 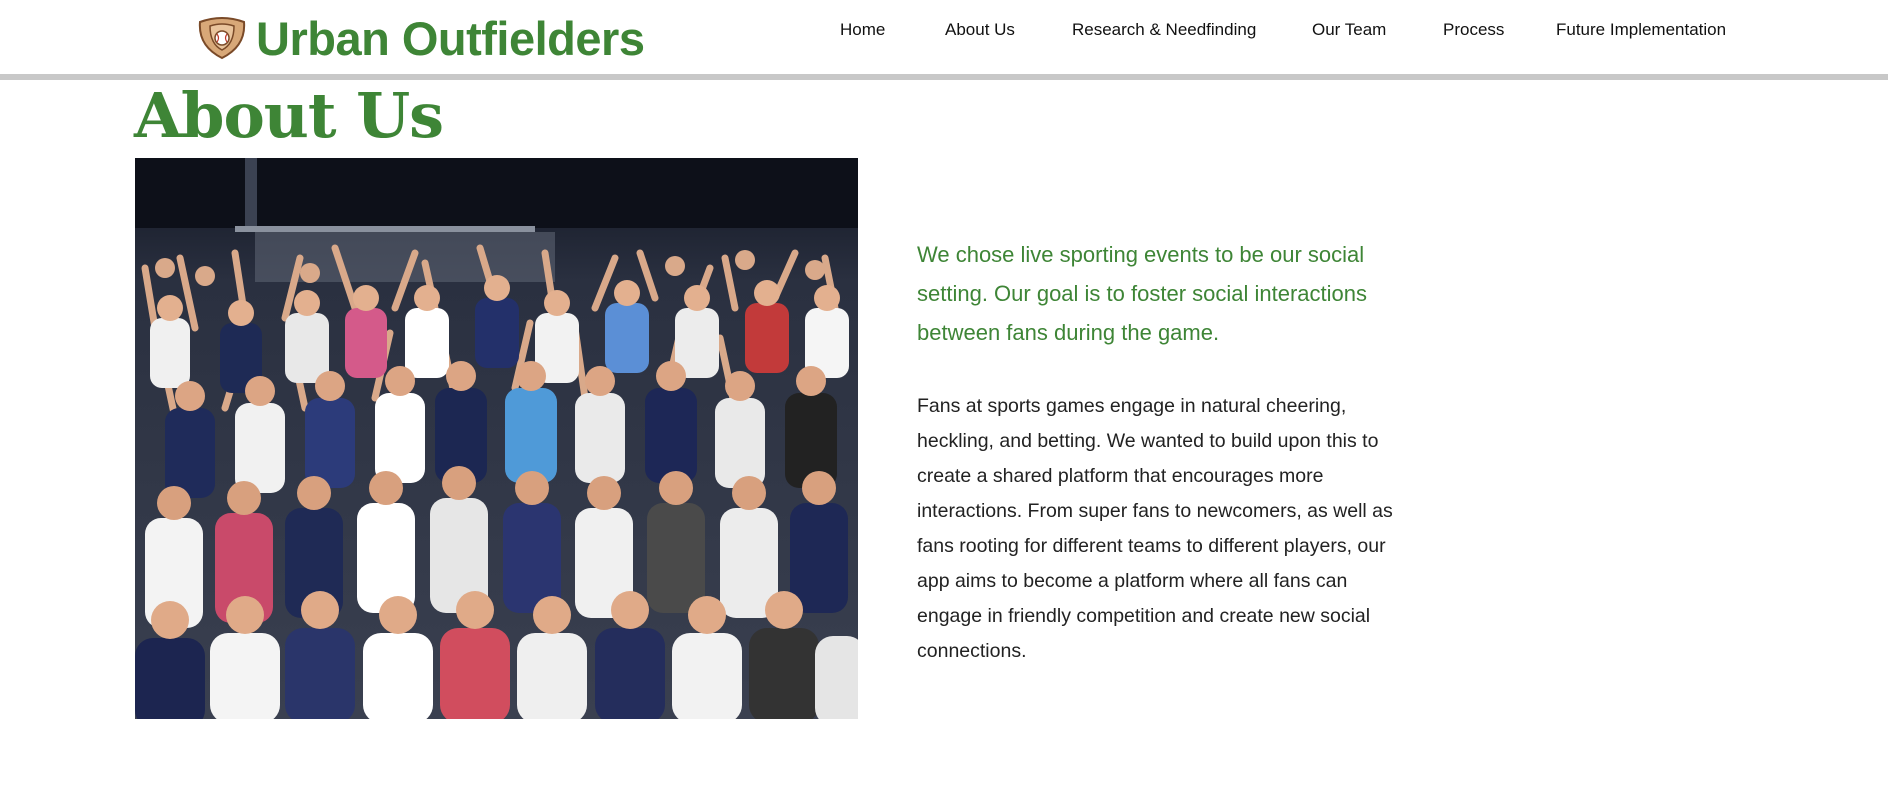 I want to click on nav-our-team: Our Team, so click(x=1349, y=30).